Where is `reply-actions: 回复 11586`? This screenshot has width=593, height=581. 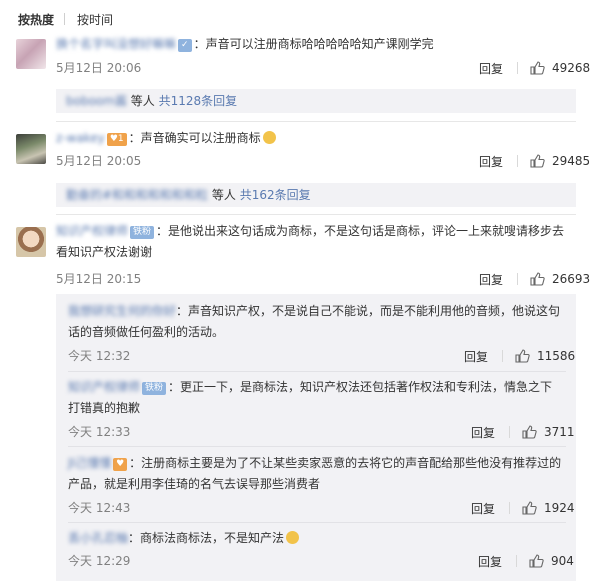
reply-actions: 回复 11586 is located at coordinates (519, 356).